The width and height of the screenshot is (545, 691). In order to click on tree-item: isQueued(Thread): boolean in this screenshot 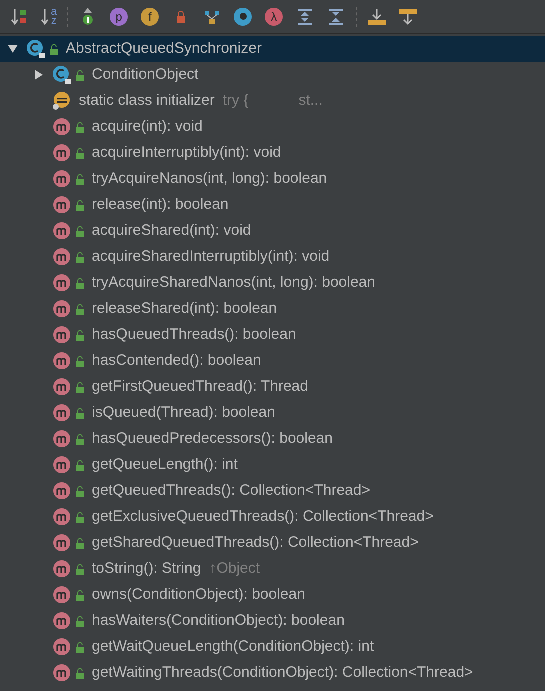, I will do `click(272, 413)`.